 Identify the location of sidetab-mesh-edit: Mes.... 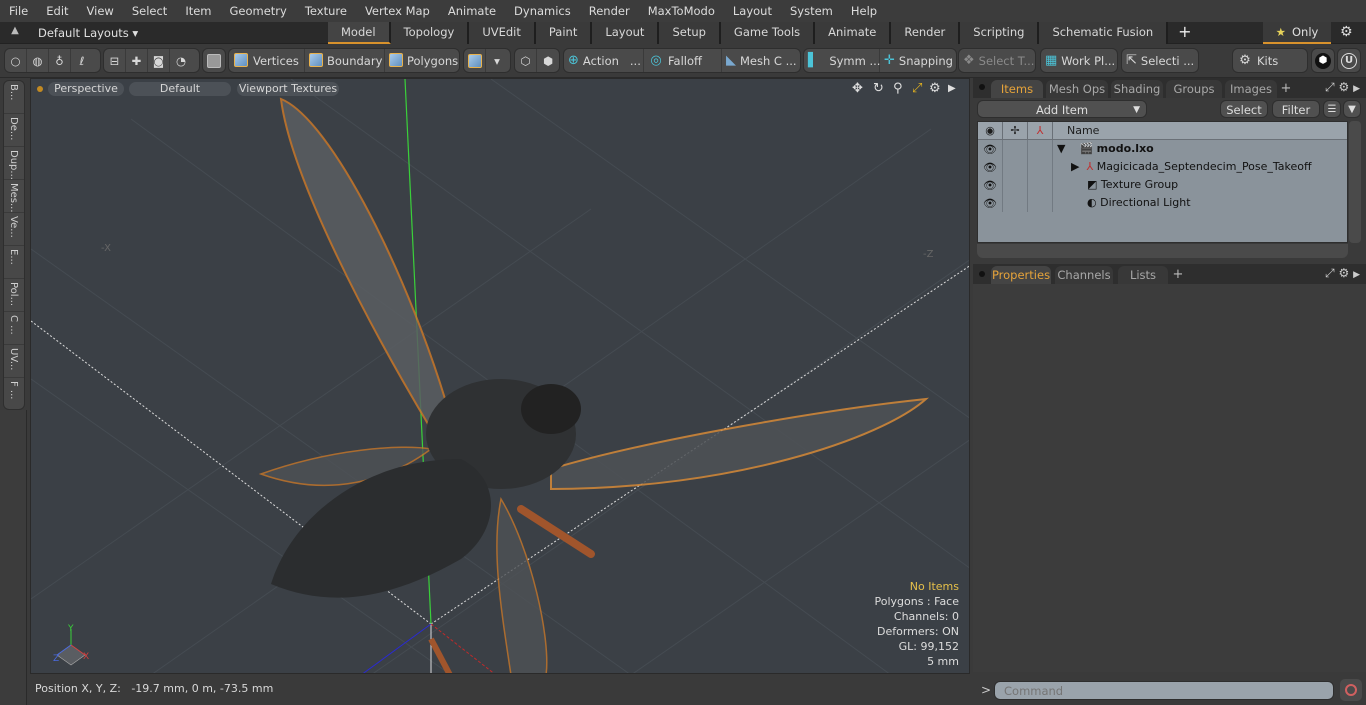
(14, 196).